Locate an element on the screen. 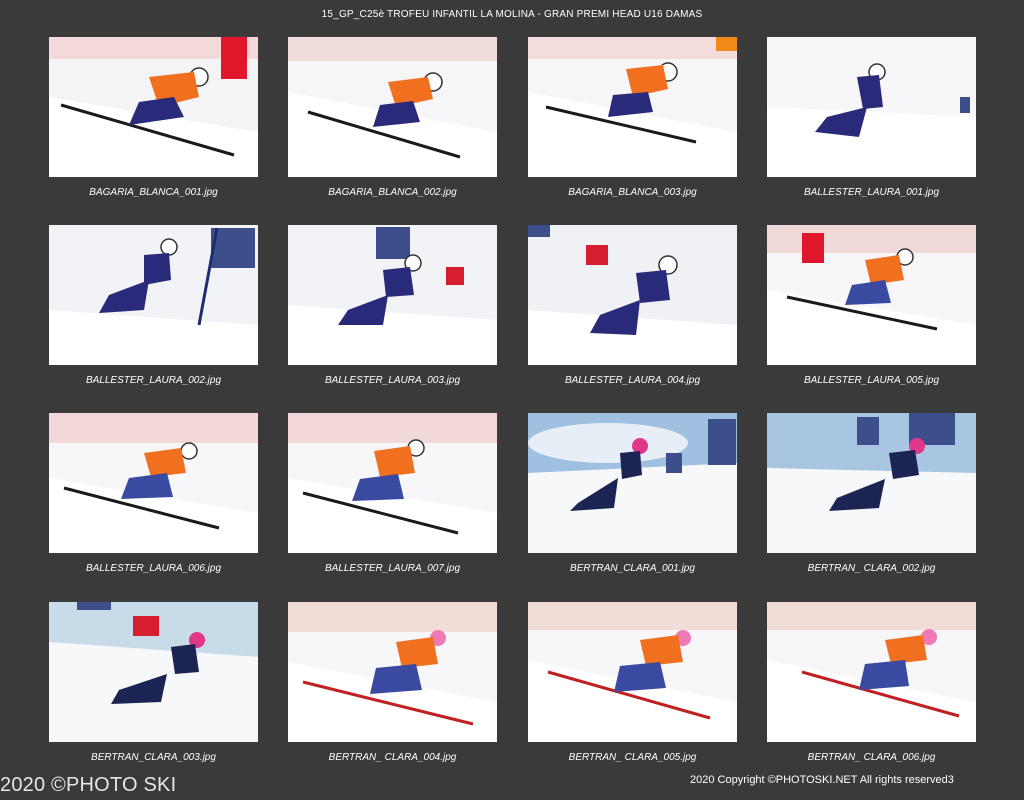 The image size is (1024, 800). photo-filename: BALLESTER_LAURA_002.jpg is located at coordinates (153, 380).